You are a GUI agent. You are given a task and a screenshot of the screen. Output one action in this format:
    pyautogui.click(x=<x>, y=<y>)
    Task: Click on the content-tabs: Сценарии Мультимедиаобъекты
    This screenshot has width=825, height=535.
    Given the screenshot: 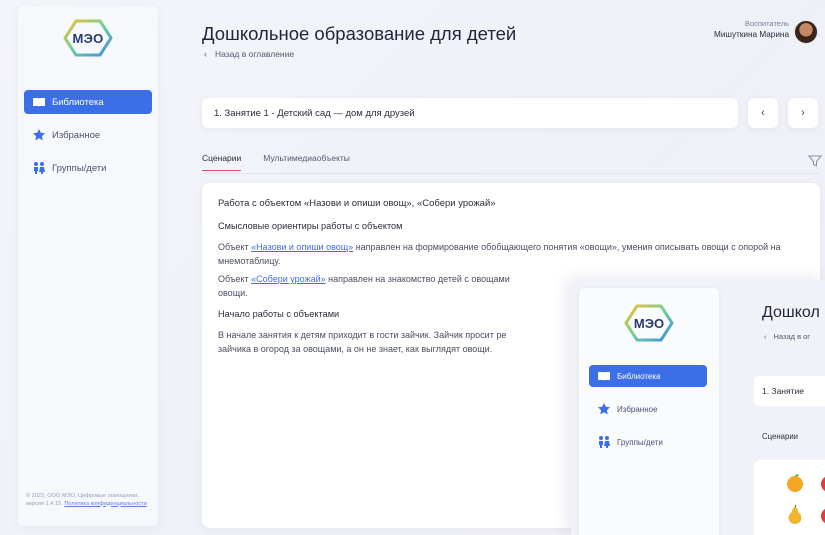 What is the action you would take?
    pyautogui.click(x=287, y=162)
    